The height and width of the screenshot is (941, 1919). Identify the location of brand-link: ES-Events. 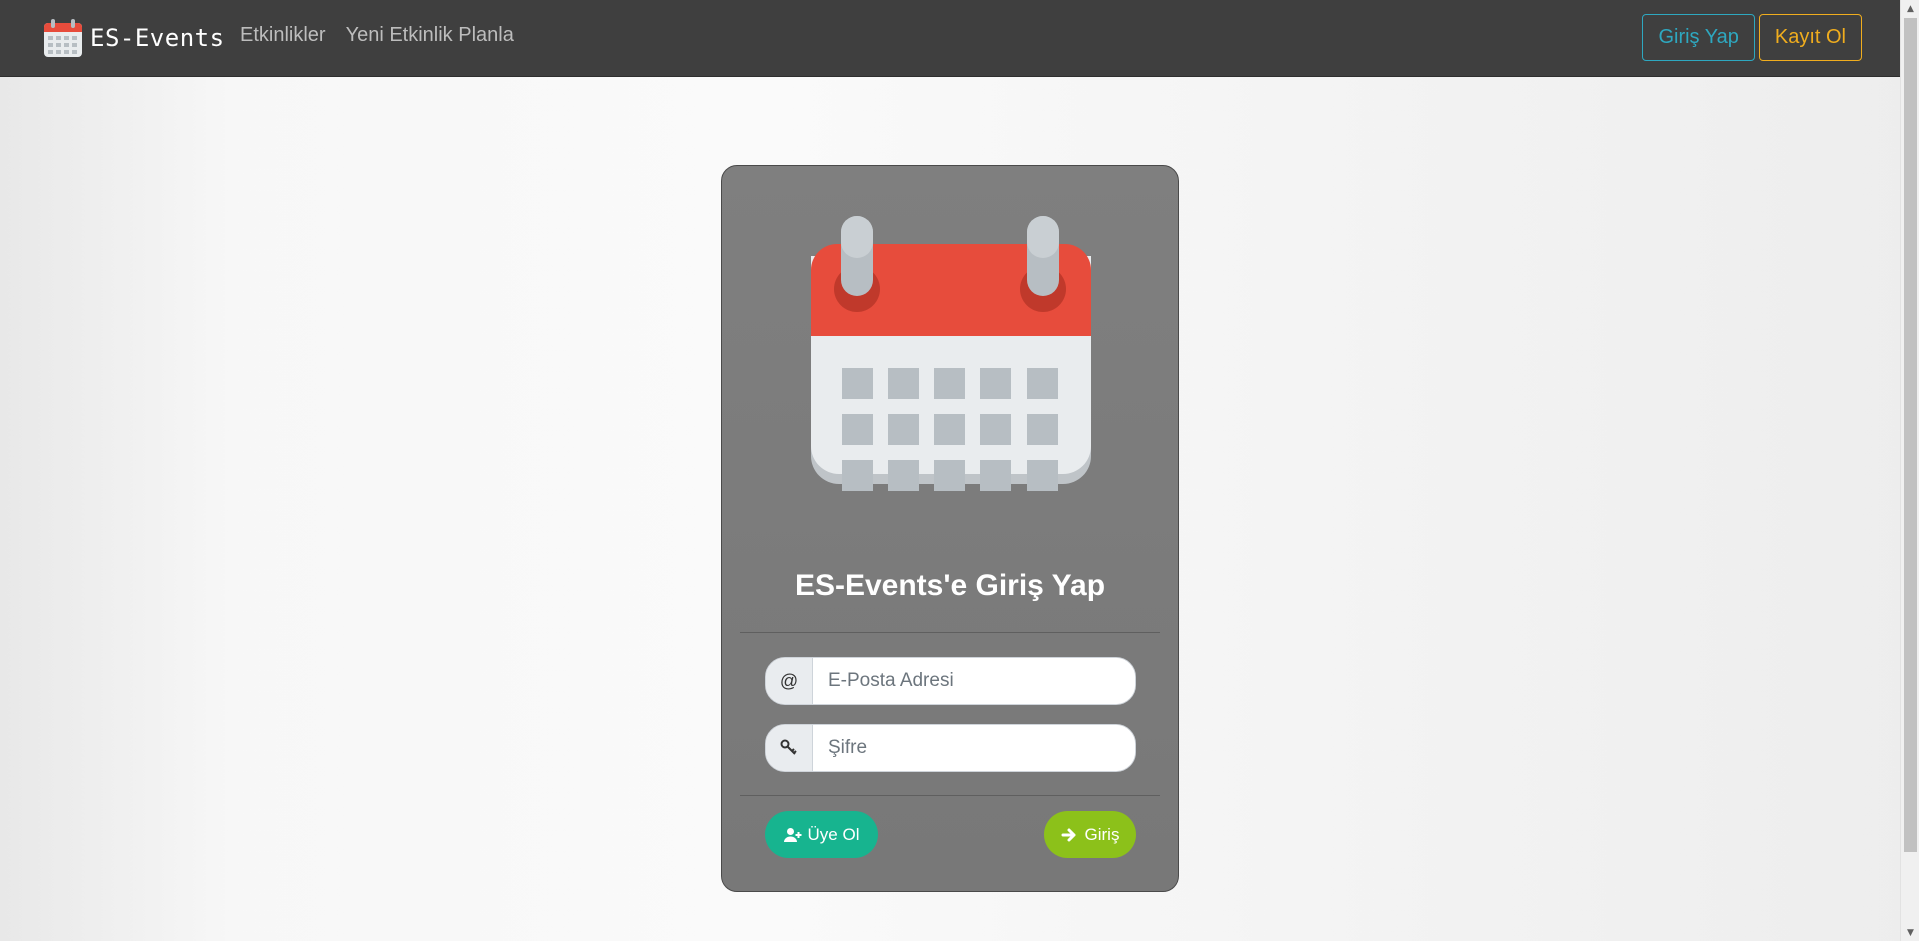
(133, 38).